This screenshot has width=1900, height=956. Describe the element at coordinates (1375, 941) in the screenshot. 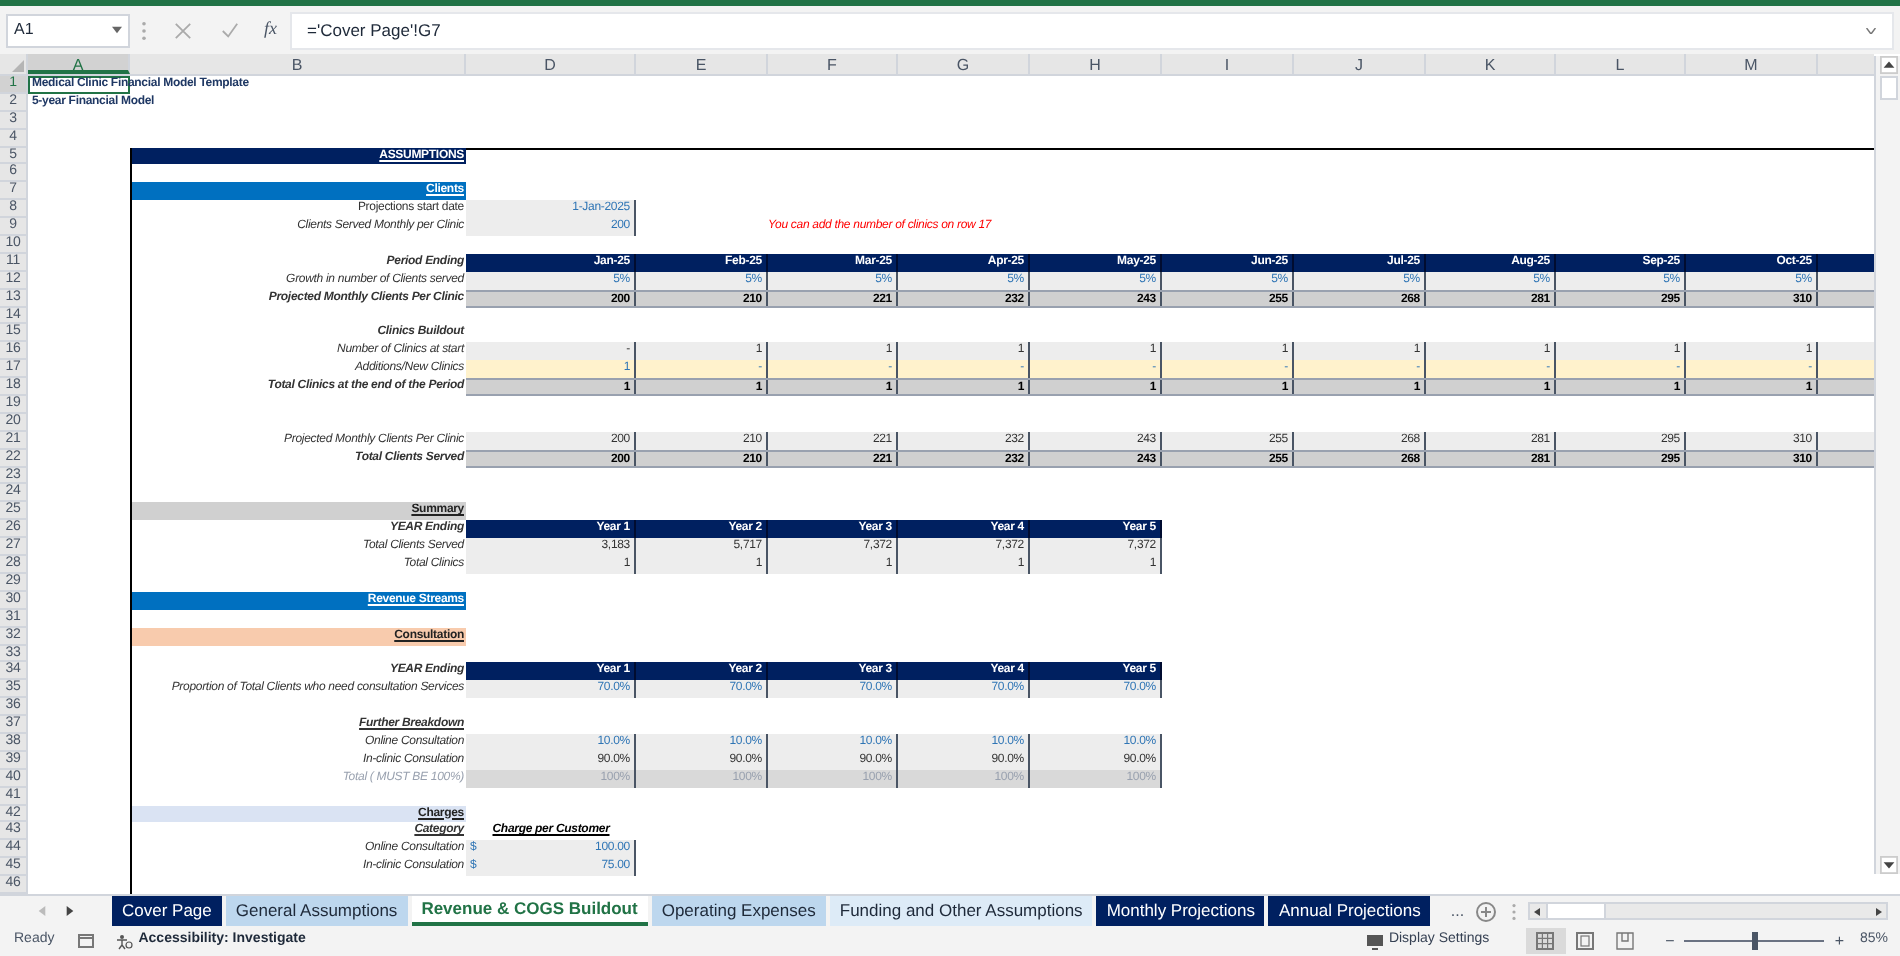

I see `monitor-icon` at that location.